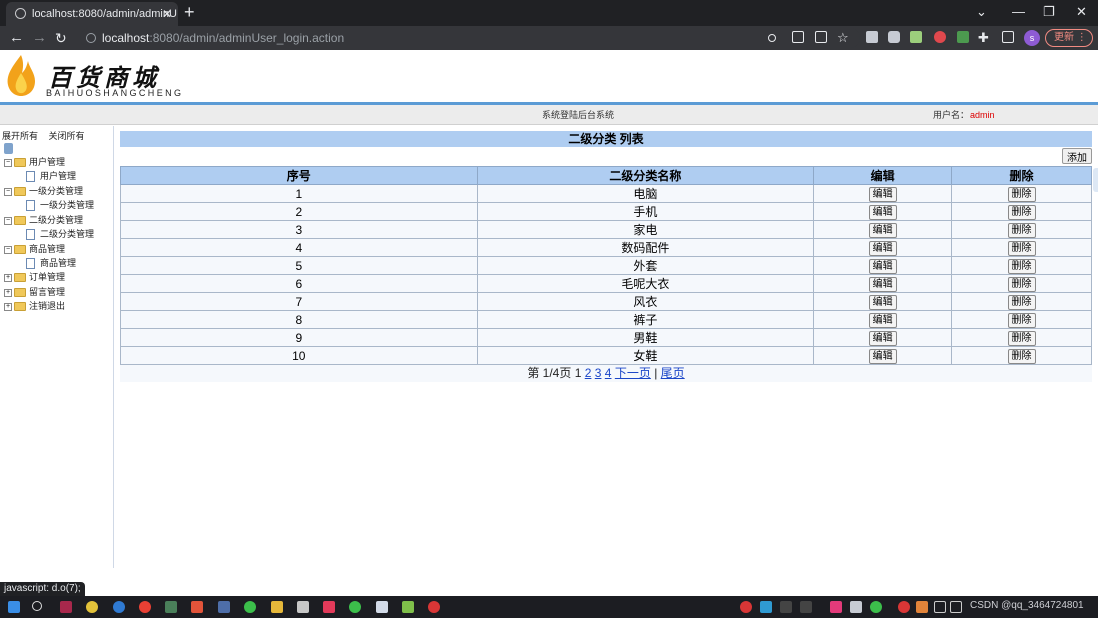 This screenshot has height=618, width=1098. What do you see at coordinates (34, 249) in the screenshot?
I see `tree-item-products: − 商品管理` at bounding box center [34, 249].